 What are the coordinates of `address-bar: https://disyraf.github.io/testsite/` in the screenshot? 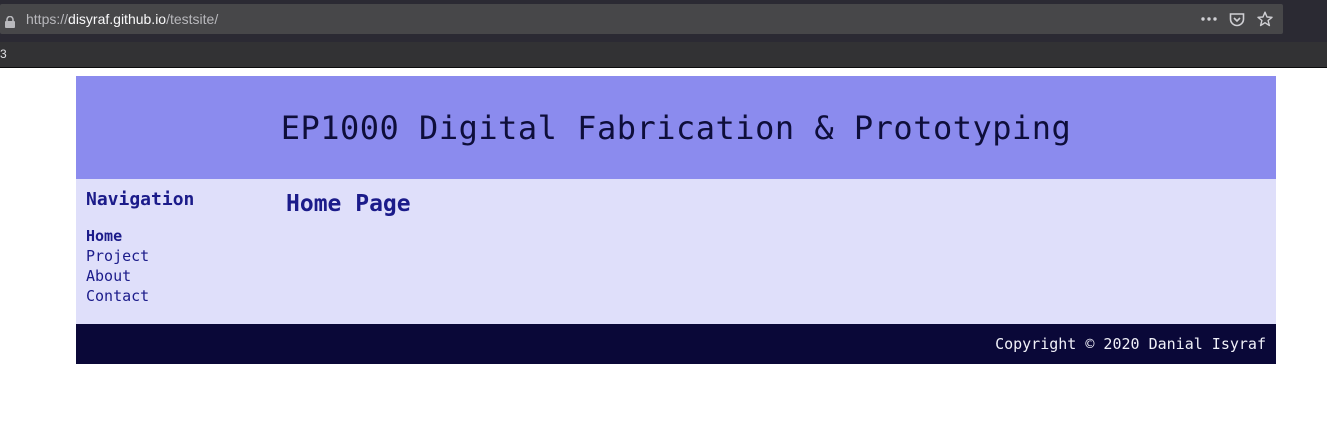 It's located at (641, 19).